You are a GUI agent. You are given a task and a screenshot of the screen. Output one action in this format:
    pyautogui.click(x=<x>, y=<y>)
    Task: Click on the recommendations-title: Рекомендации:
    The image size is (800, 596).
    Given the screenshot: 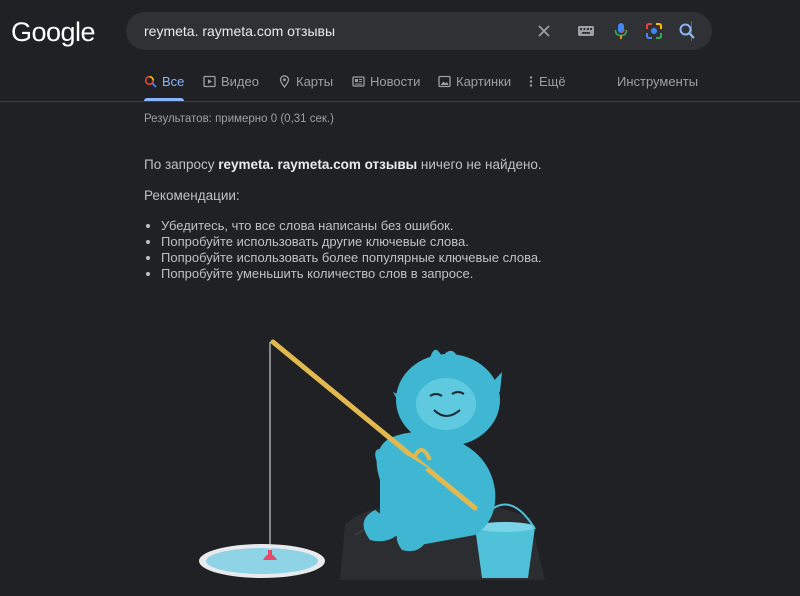 What is the action you would take?
    pyautogui.click(x=192, y=195)
    